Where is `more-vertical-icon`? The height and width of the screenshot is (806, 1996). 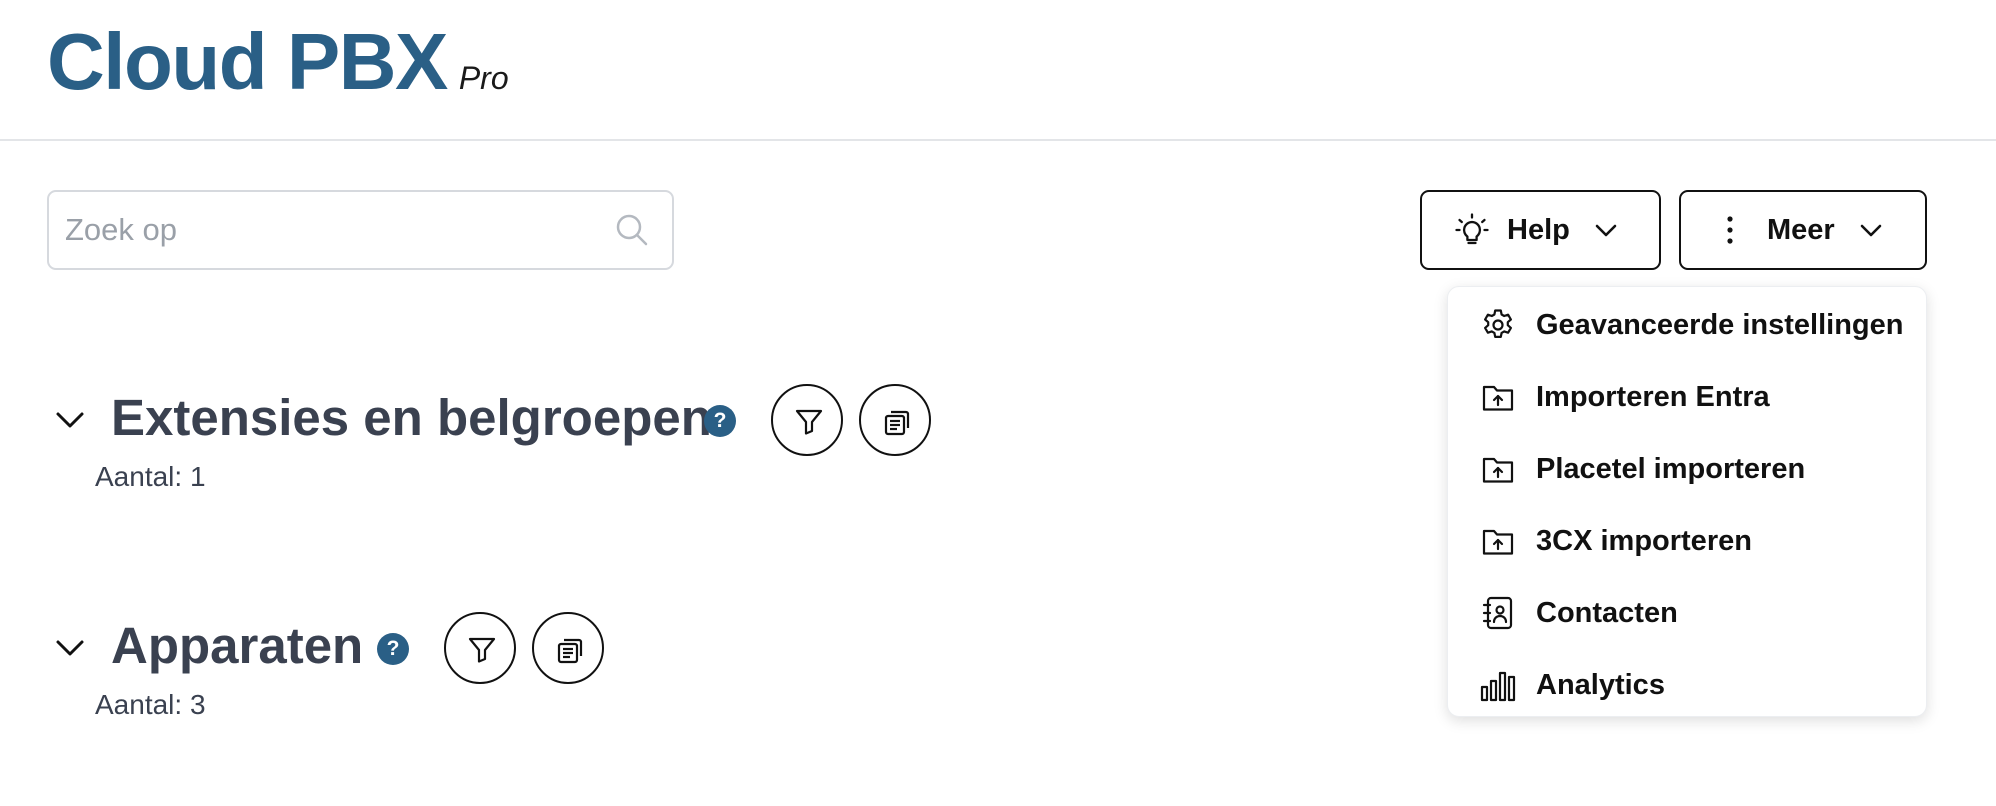 more-vertical-icon is located at coordinates (1730, 230).